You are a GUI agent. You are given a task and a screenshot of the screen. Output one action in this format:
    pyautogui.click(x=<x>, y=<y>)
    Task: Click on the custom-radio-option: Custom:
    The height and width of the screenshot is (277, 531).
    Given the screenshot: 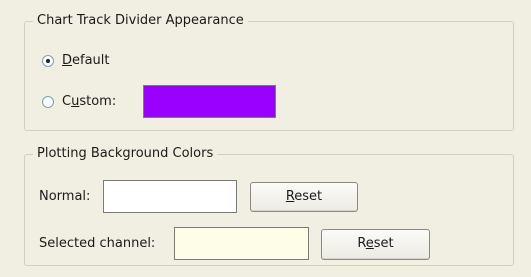 What is the action you would take?
    pyautogui.click(x=79, y=101)
    